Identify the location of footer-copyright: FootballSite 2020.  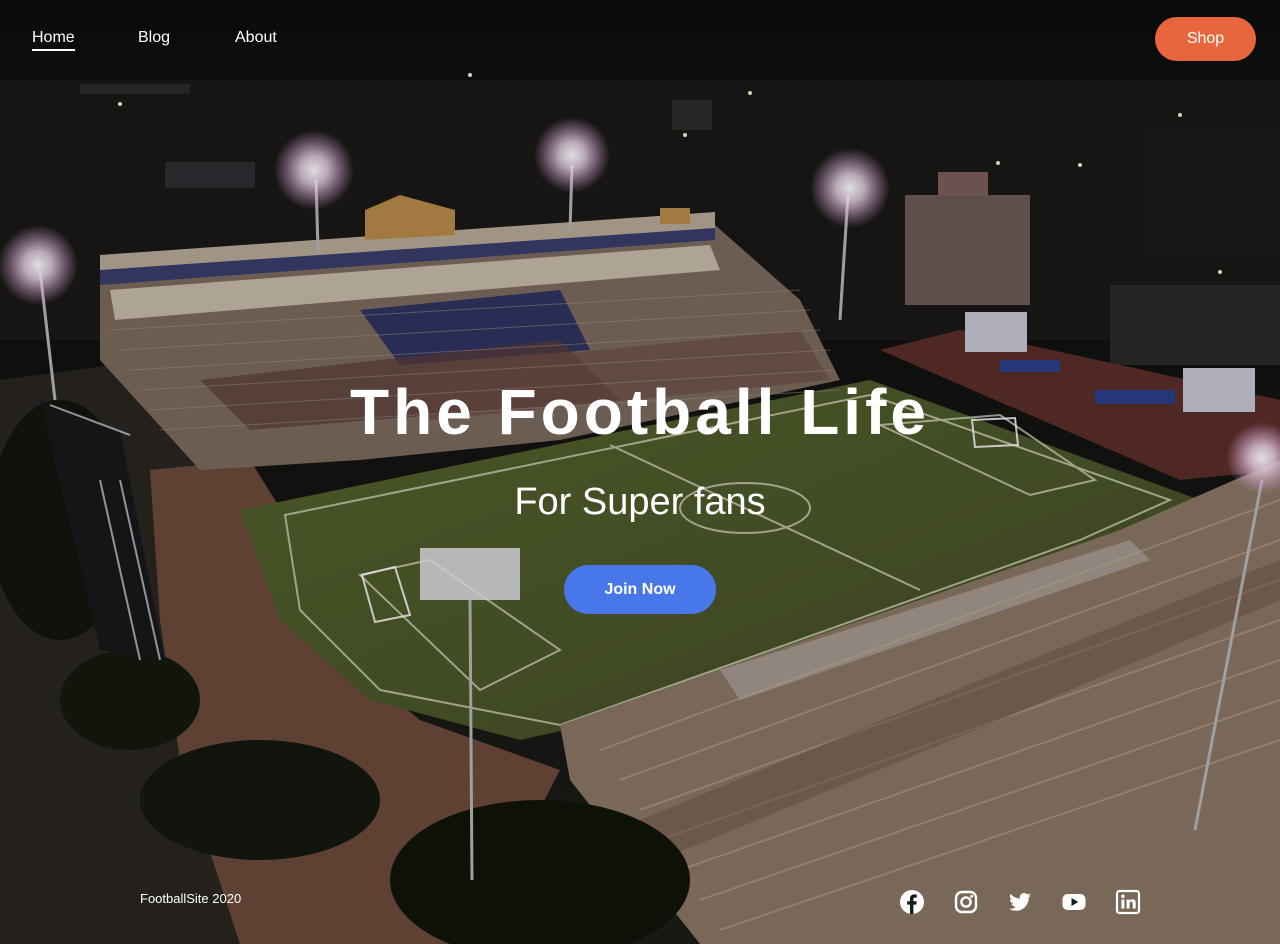
(191, 898).